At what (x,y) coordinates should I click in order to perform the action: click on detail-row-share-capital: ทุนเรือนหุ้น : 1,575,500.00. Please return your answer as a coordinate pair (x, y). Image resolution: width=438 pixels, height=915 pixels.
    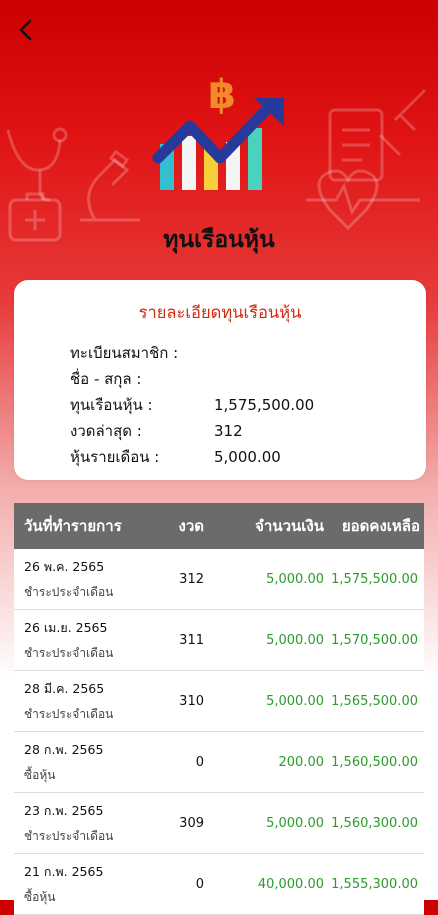
    Looking at the image, I should click on (217, 405).